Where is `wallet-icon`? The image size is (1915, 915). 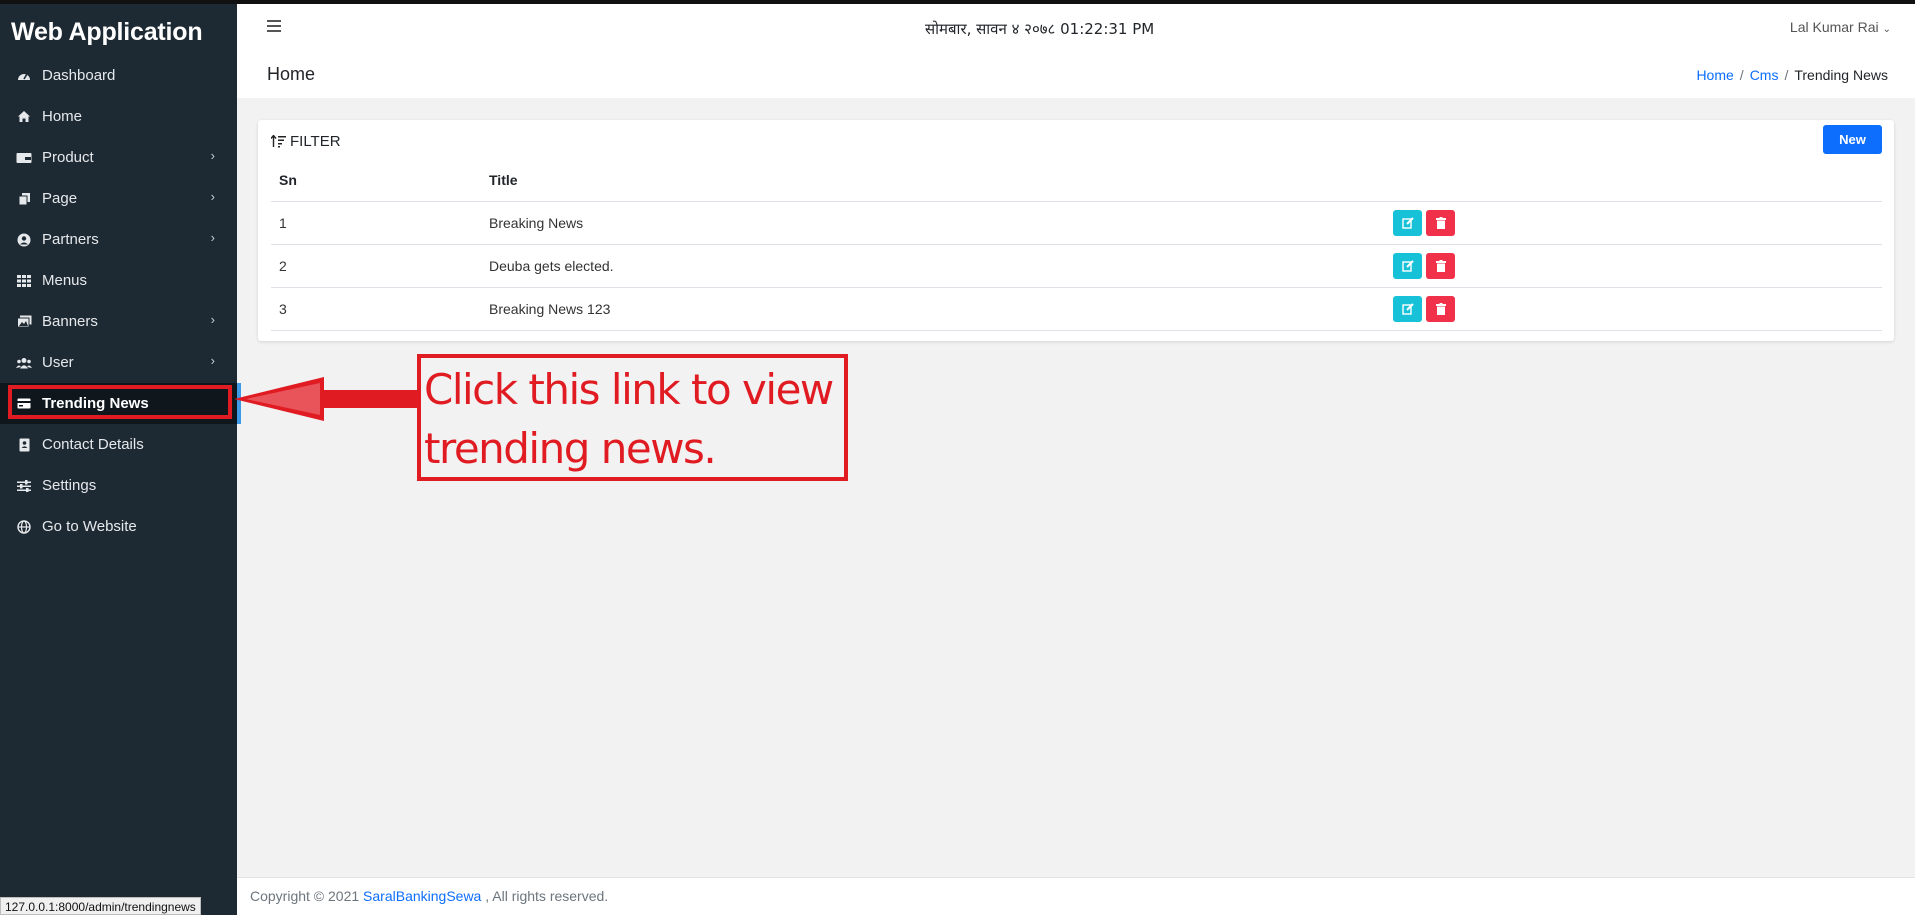
wallet-icon is located at coordinates (24, 158).